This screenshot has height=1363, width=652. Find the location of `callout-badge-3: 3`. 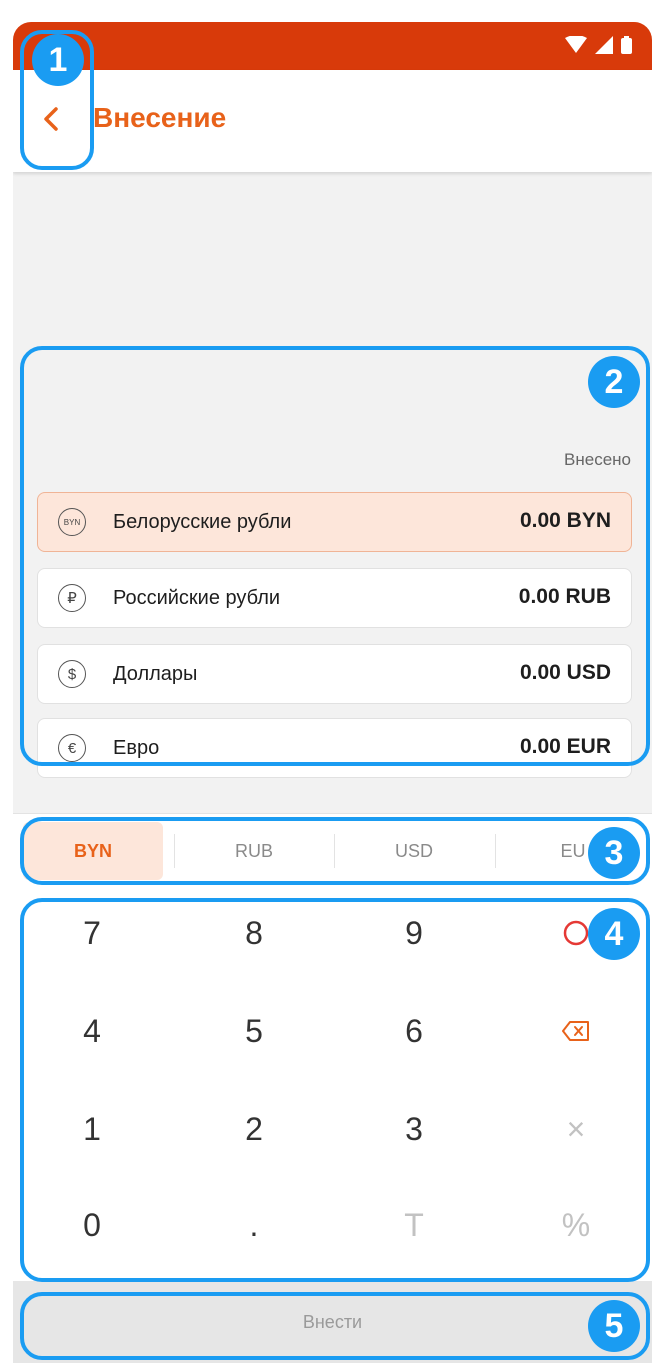

callout-badge-3: 3 is located at coordinates (614, 853).